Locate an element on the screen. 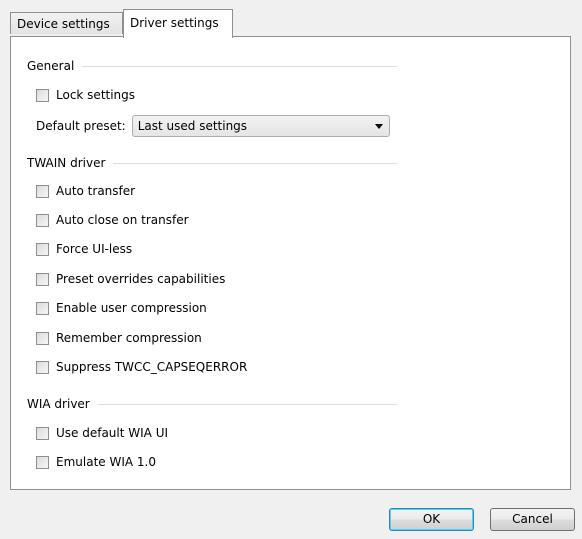  remember-compression-checkbox: Remember compression is located at coordinates (119, 338).